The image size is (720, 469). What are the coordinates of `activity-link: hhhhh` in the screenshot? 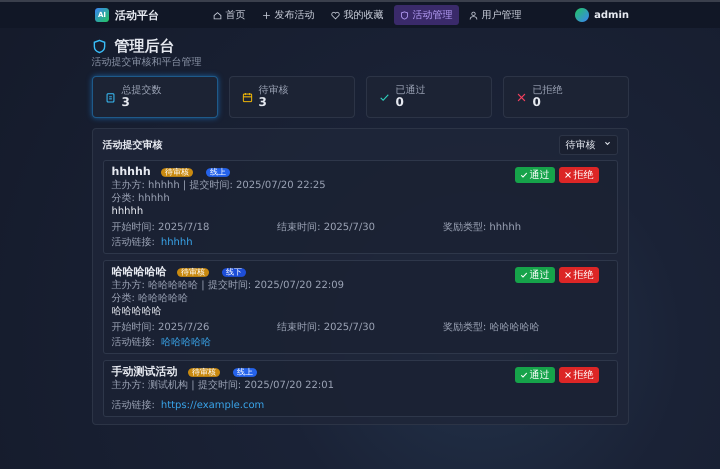 It's located at (176, 243).